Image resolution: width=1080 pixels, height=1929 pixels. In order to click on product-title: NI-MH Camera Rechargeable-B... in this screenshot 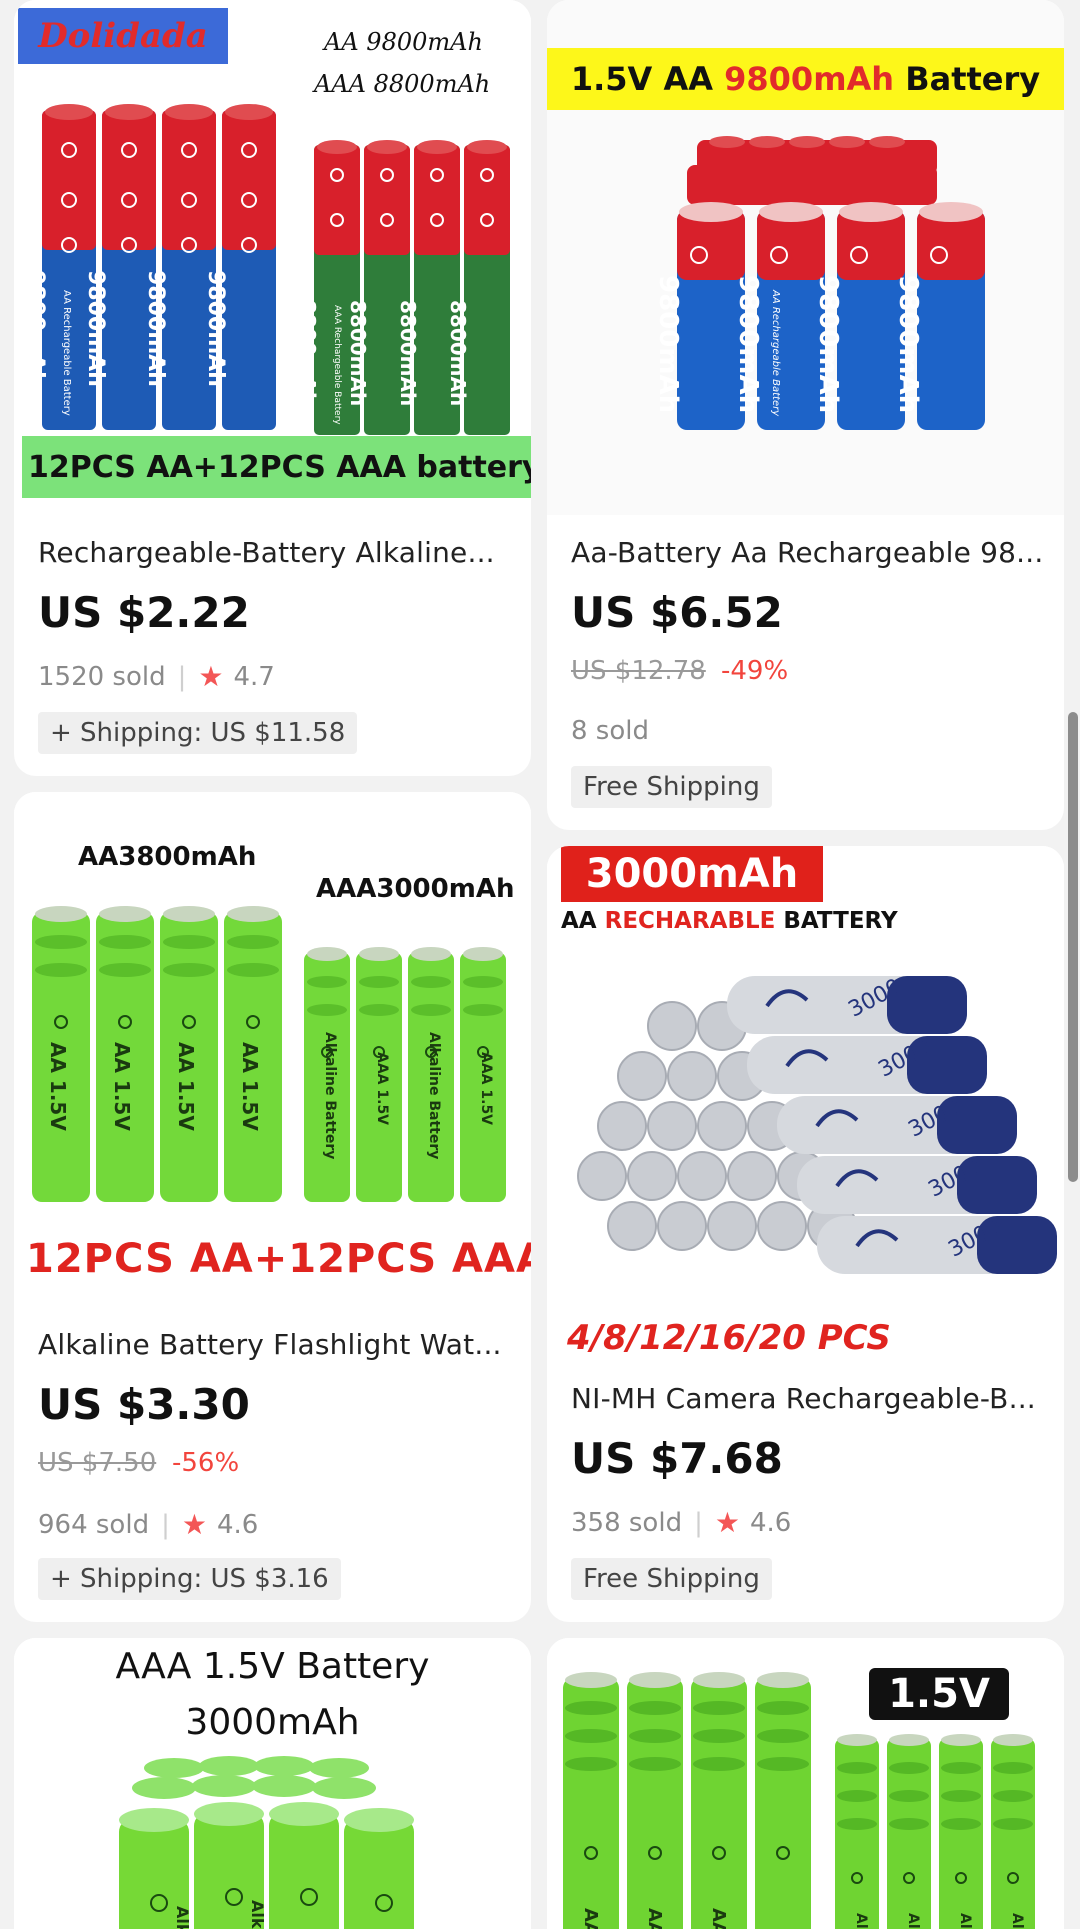, I will do `click(808, 1398)`.